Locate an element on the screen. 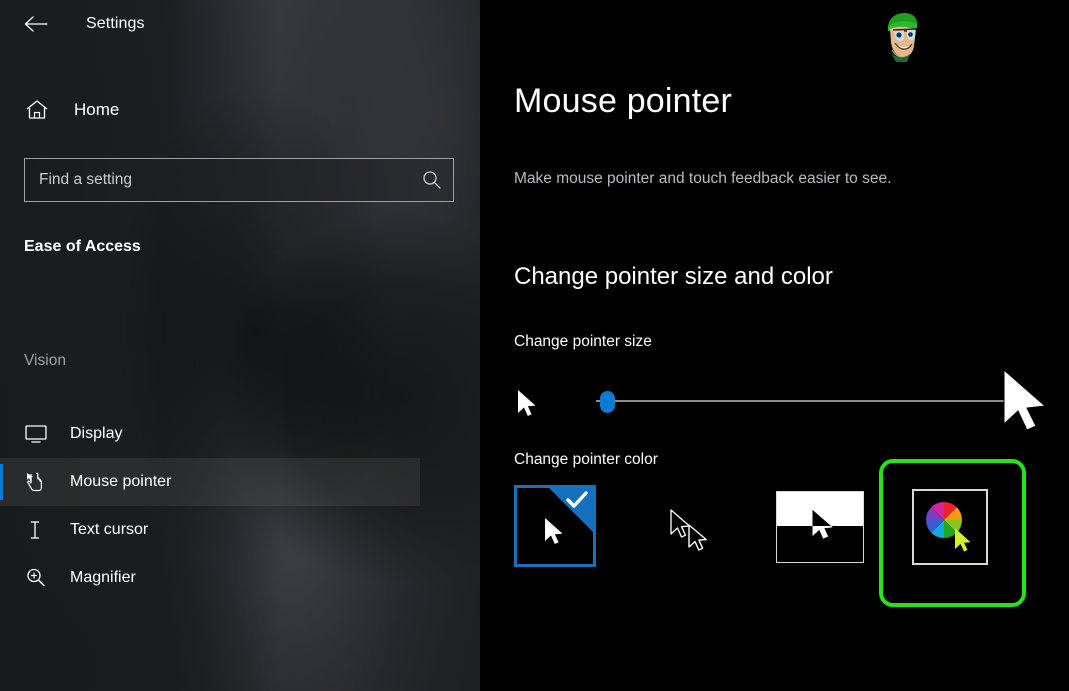 The image size is (1069, 691). search-box is located at coordinates (239, 180).